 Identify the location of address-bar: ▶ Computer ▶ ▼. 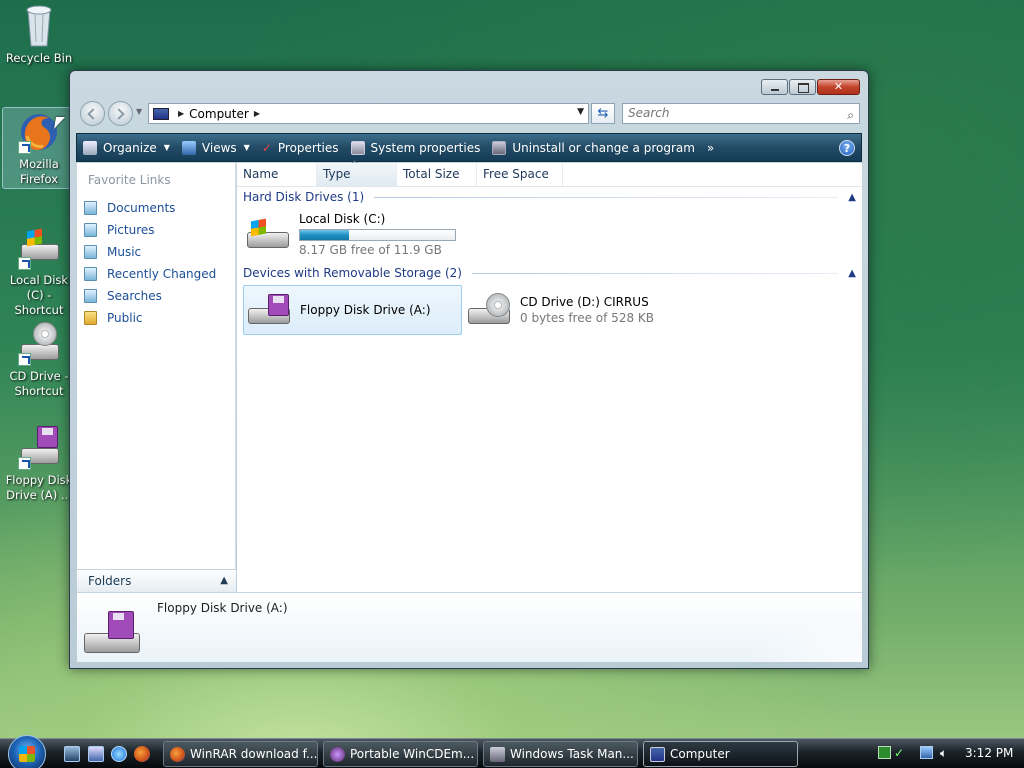
(368, 113).